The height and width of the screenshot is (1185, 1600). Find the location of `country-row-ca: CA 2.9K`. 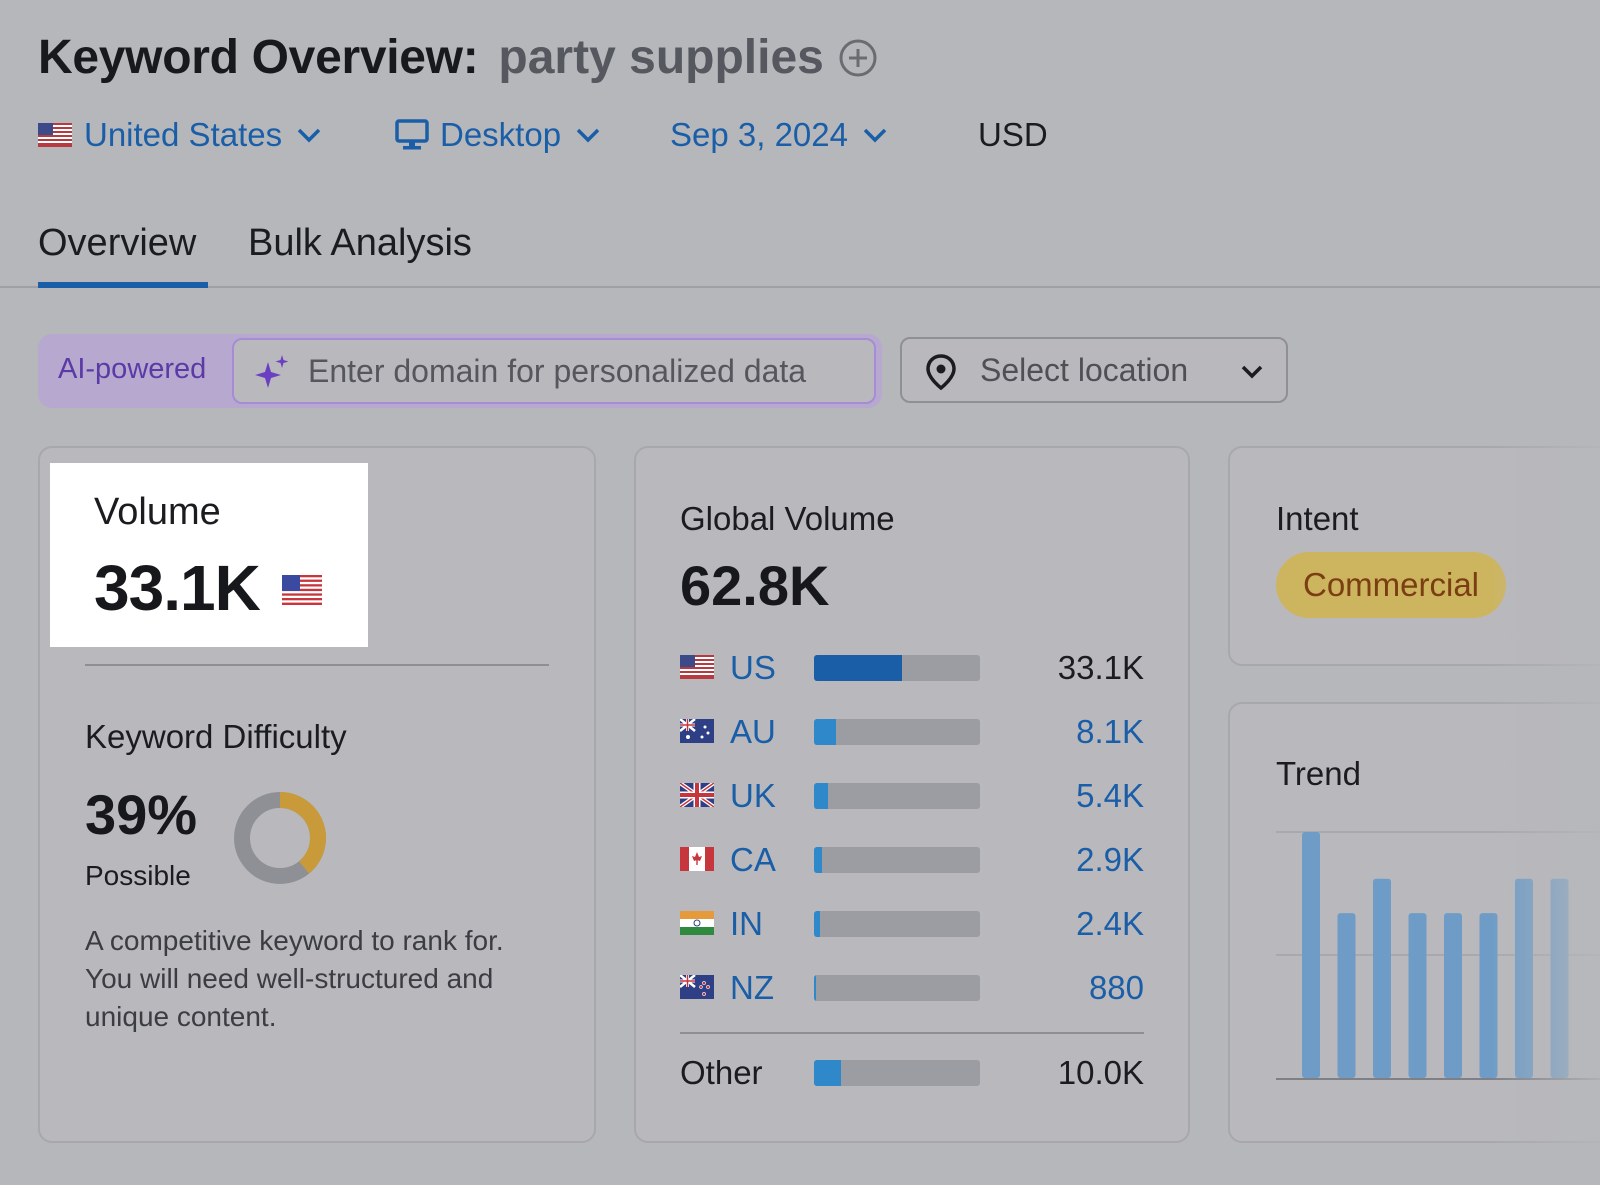

country-row-ca: CA 2.9K is located at coordinates (912, 860).